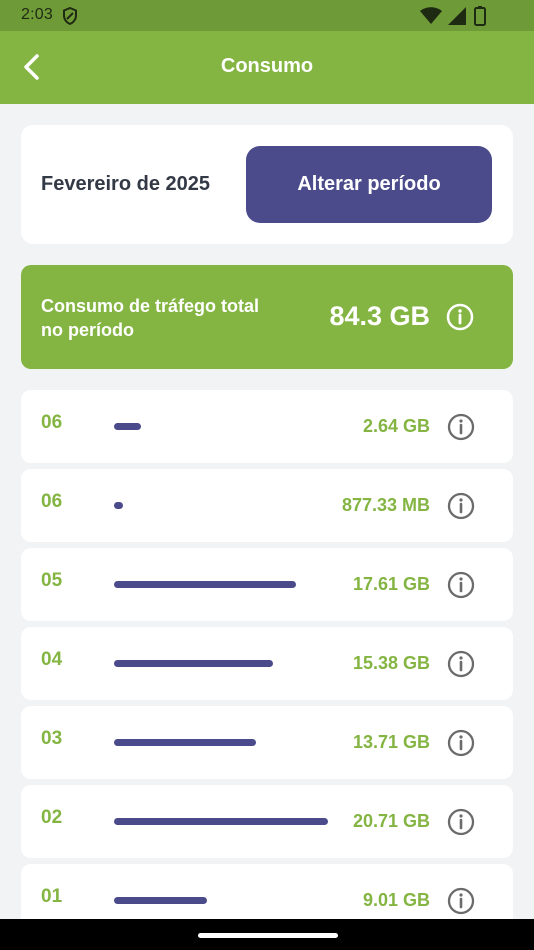 This screenshot has width=534, height=950. What do you see at coordinates (150, 318) in the screenshot?
I see `total-consumption-label: Consumo de tráfego total no período` at bounding box center [150, 318].